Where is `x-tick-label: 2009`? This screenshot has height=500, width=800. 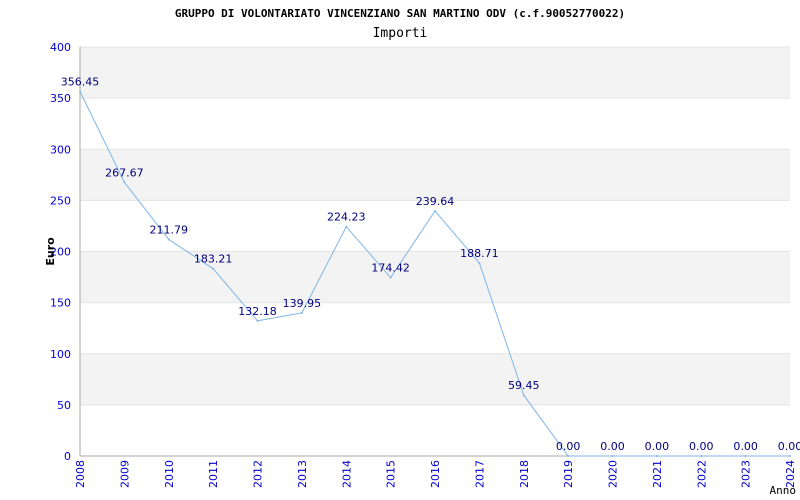 x-tick-label: 2009 is located at coordinates (124, 474).